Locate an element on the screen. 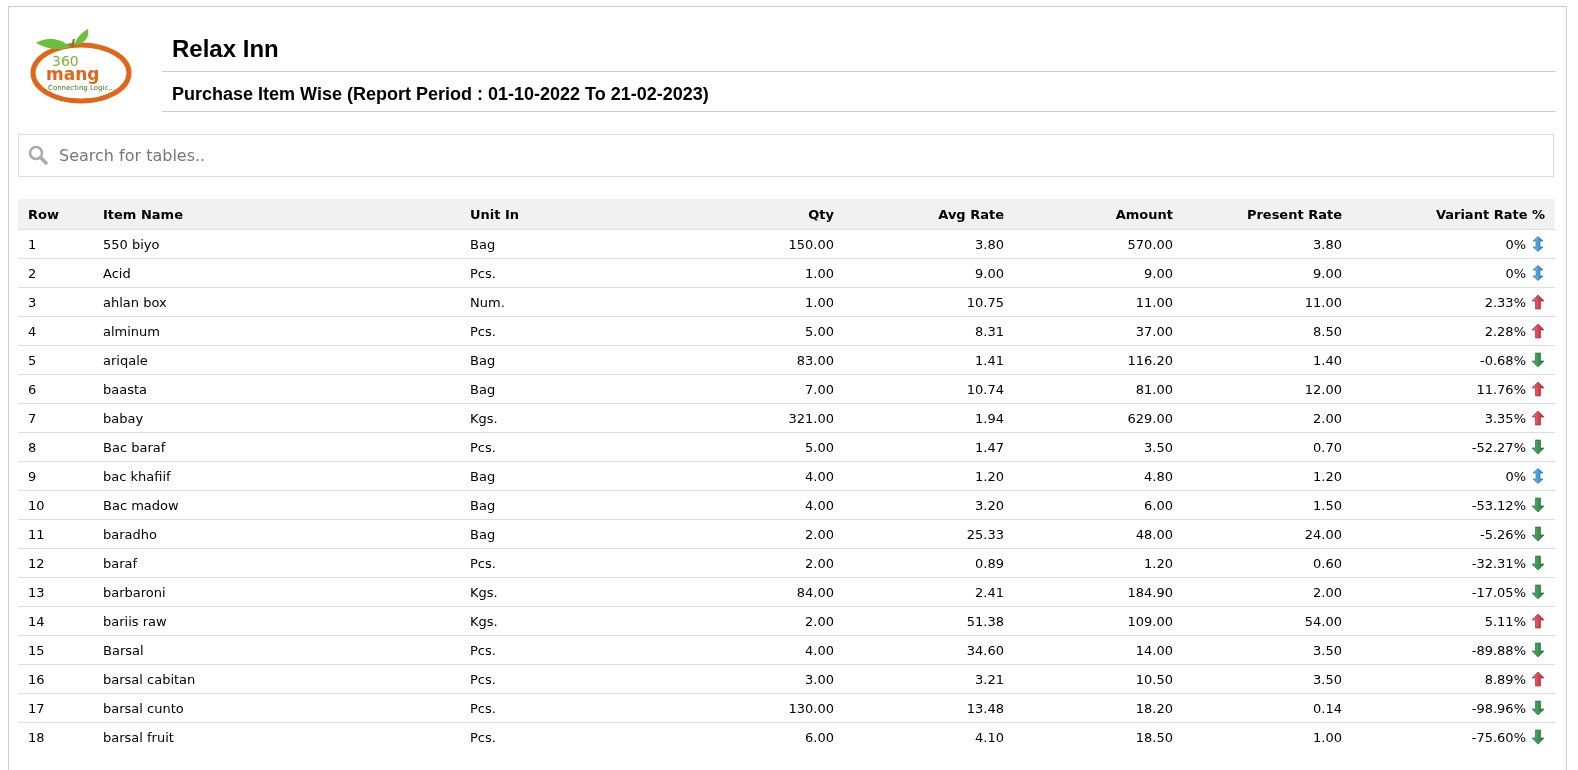 Image resolution: width=1578 pixels, height=770 pixels. table-cell: 6.00 is located at coordinates (762, 737).